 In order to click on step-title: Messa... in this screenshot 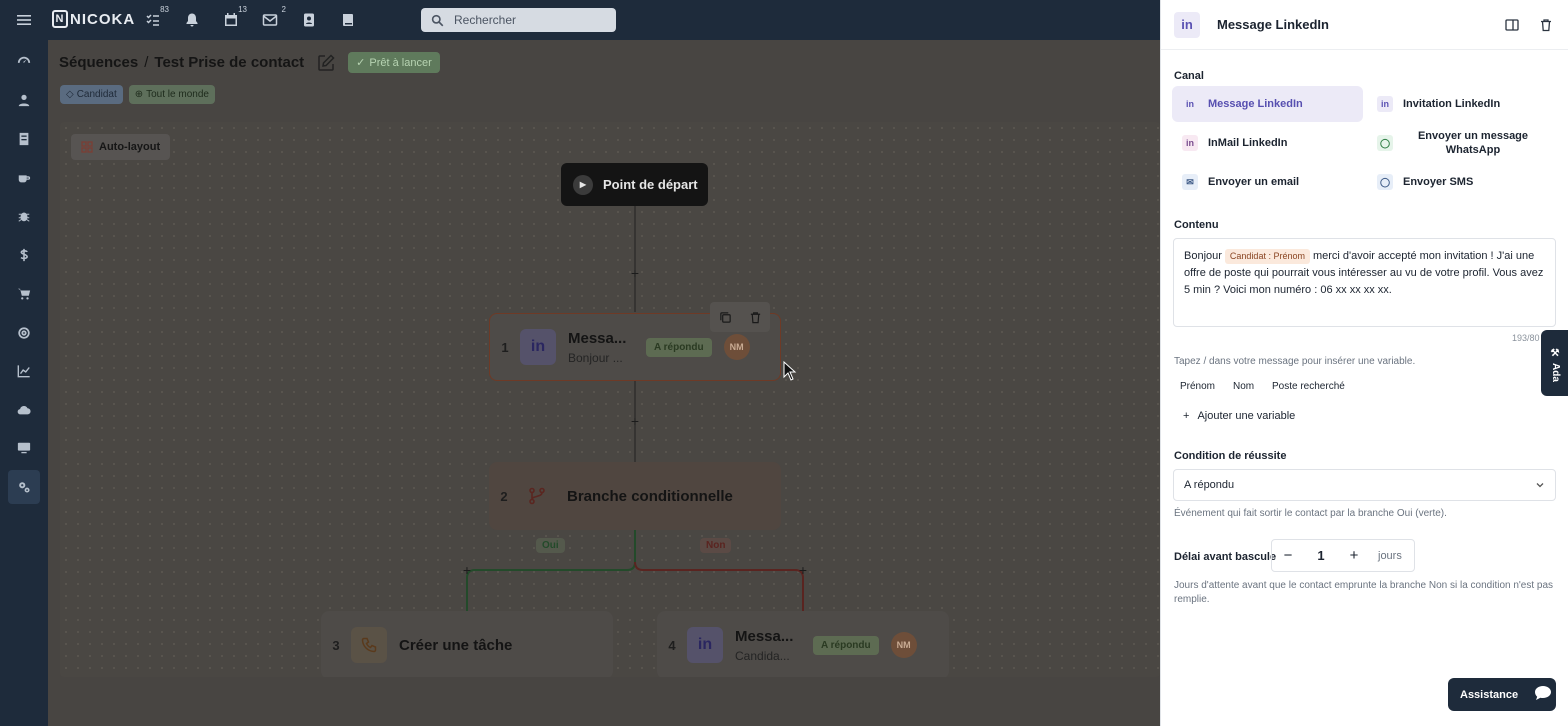, I will do `click(597, 338)`.